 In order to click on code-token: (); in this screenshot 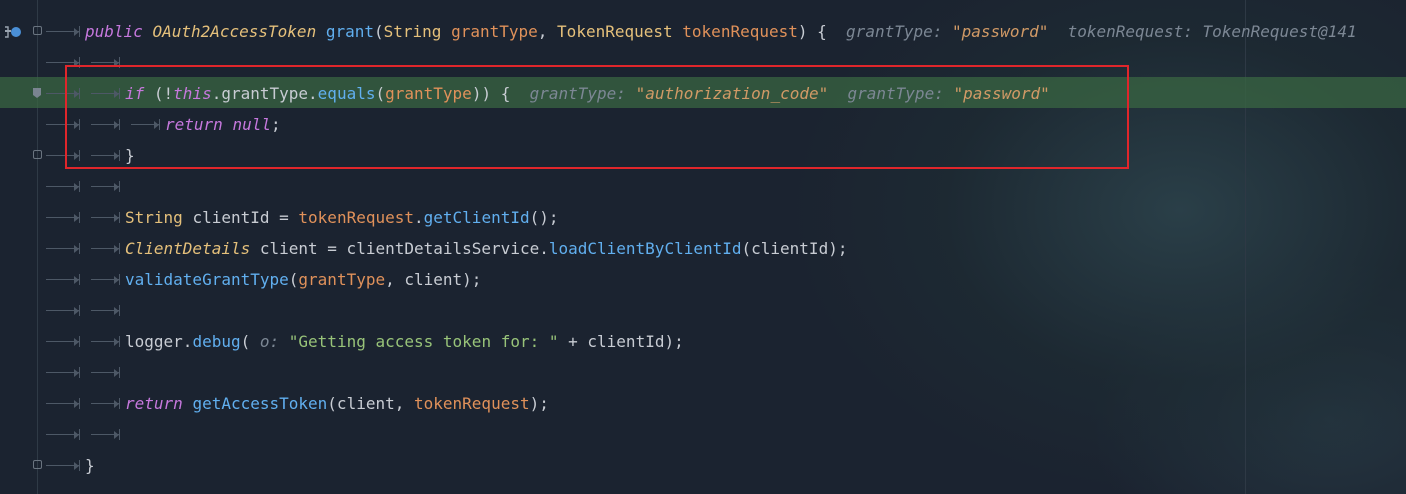, I will do `click(544, 217)`.